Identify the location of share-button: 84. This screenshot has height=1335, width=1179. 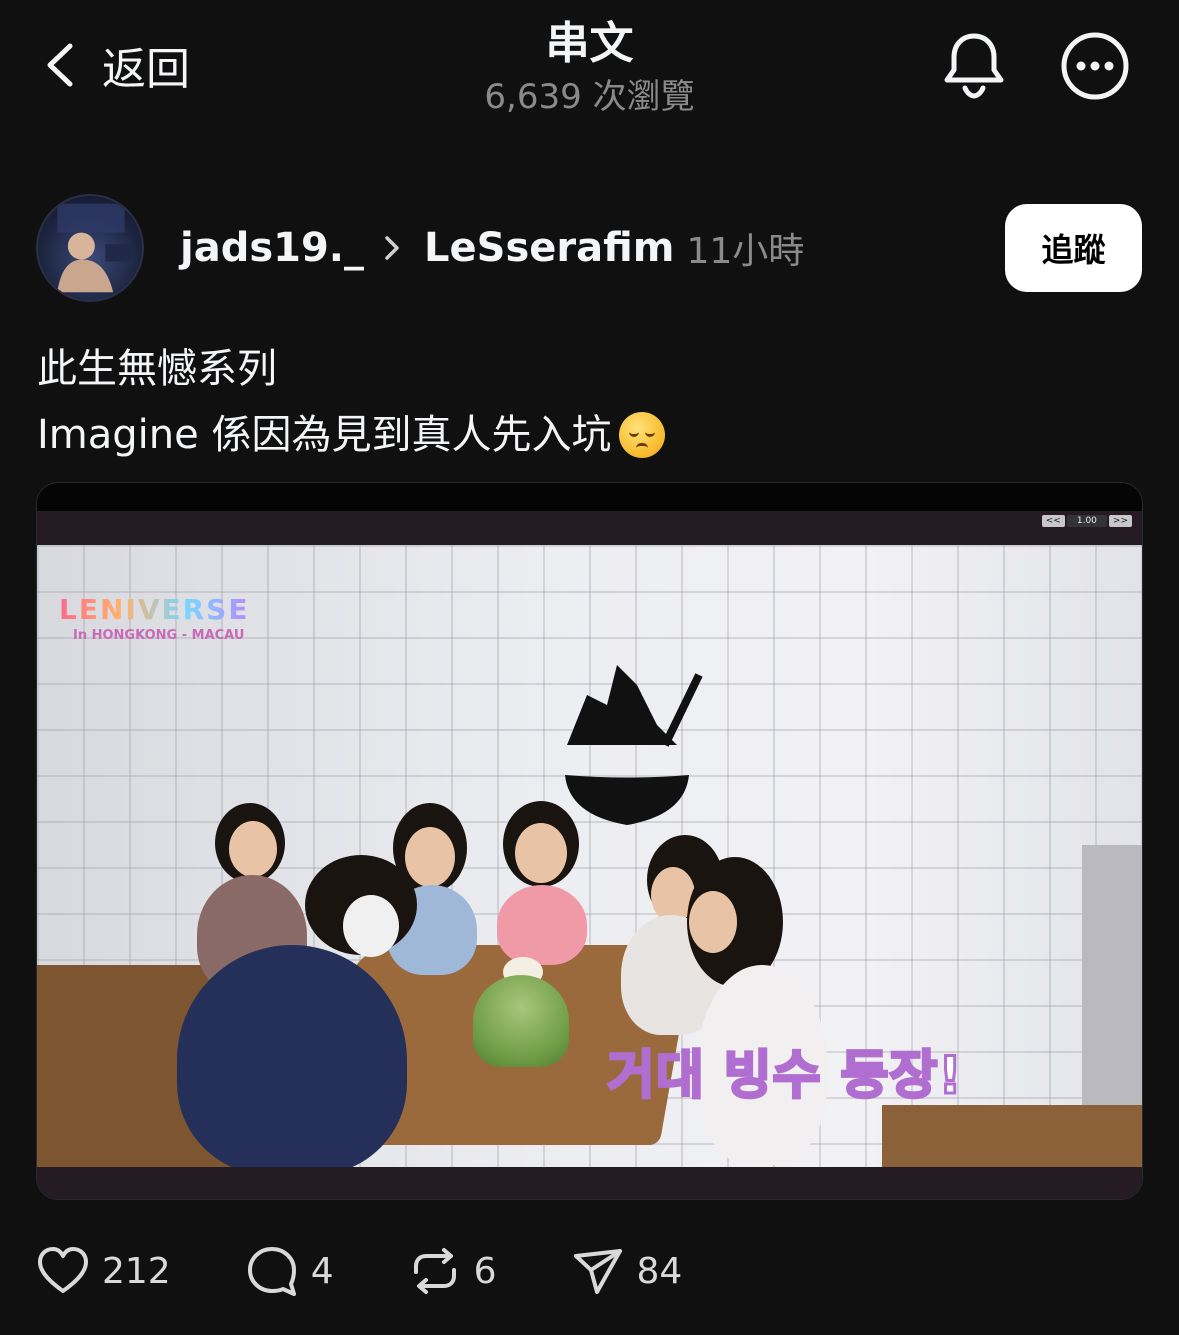
(627, 1271).